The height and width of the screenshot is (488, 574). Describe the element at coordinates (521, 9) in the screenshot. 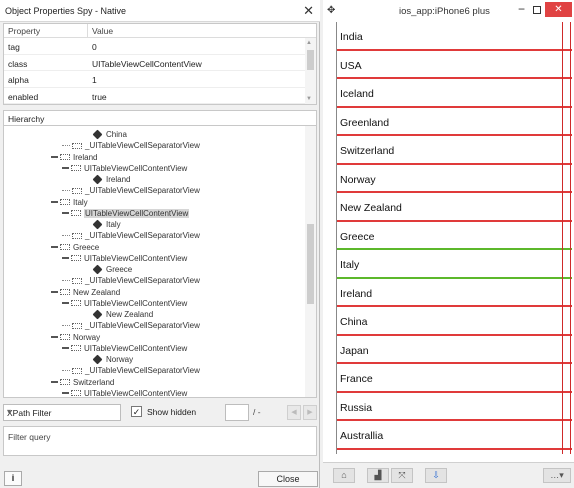

I see `minimize-icon: −` at that location.